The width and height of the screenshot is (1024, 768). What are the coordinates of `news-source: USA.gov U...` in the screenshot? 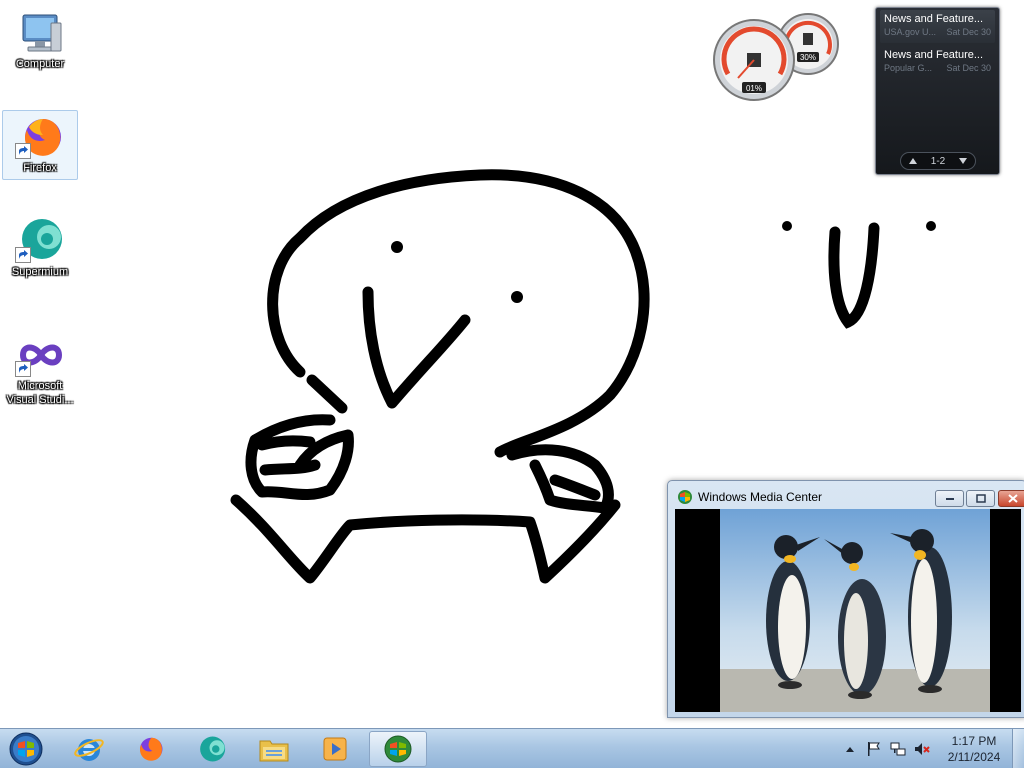 It's located at (910, 32).